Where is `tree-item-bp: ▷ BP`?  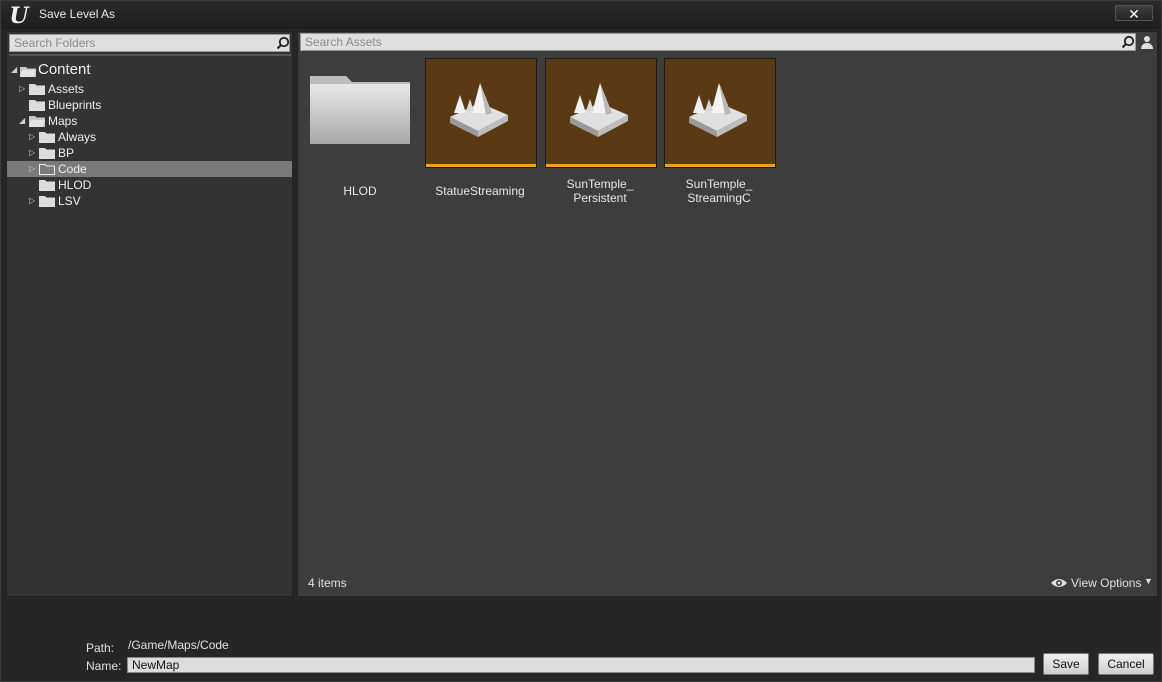
tree-item-bp: ▷ BP is located at coordinates (149, 153).